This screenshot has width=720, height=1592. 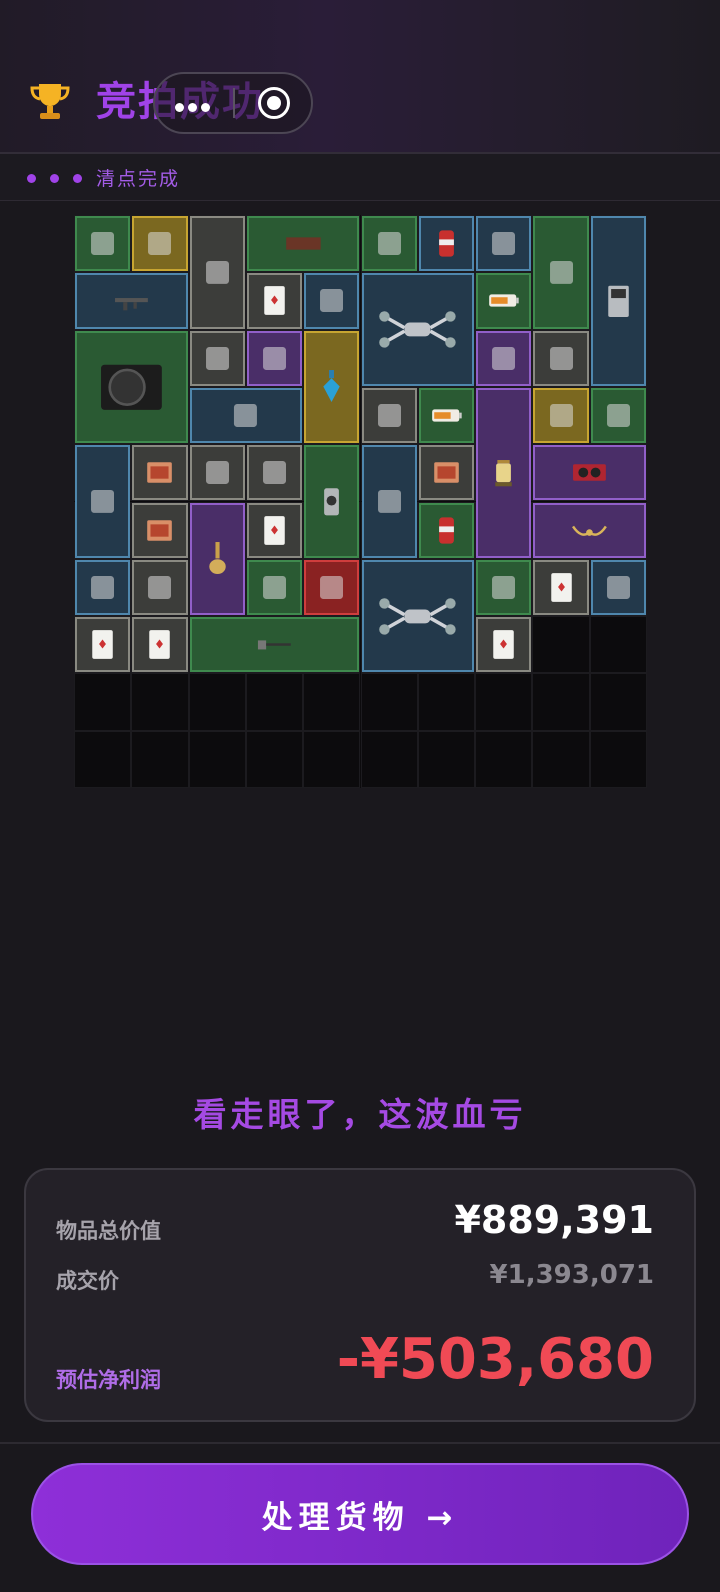 I want to click on item-screwdriver, so click(x=504, y=587).